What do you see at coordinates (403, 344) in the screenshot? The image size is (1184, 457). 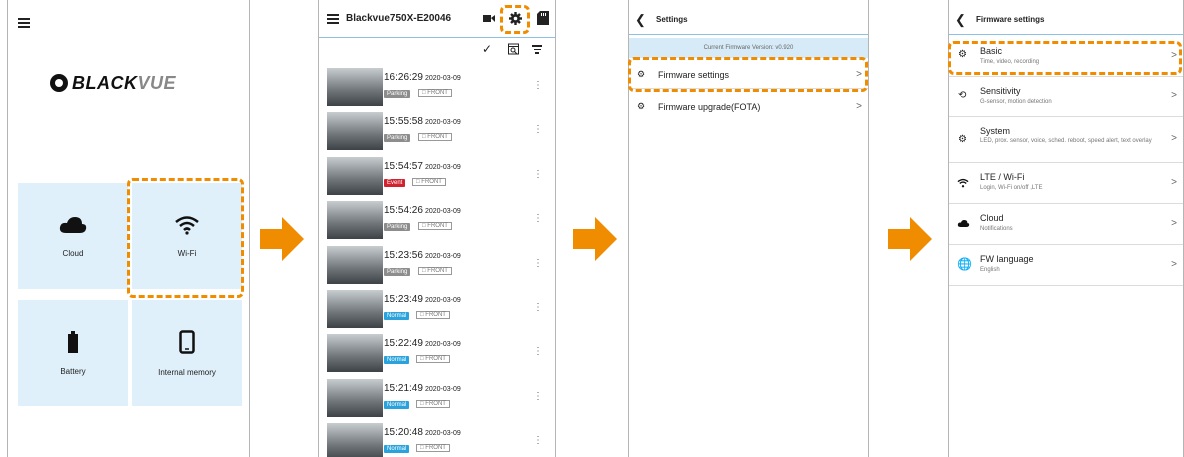 I see `video-time: 15:22:49` at bounding box center [403, 344].